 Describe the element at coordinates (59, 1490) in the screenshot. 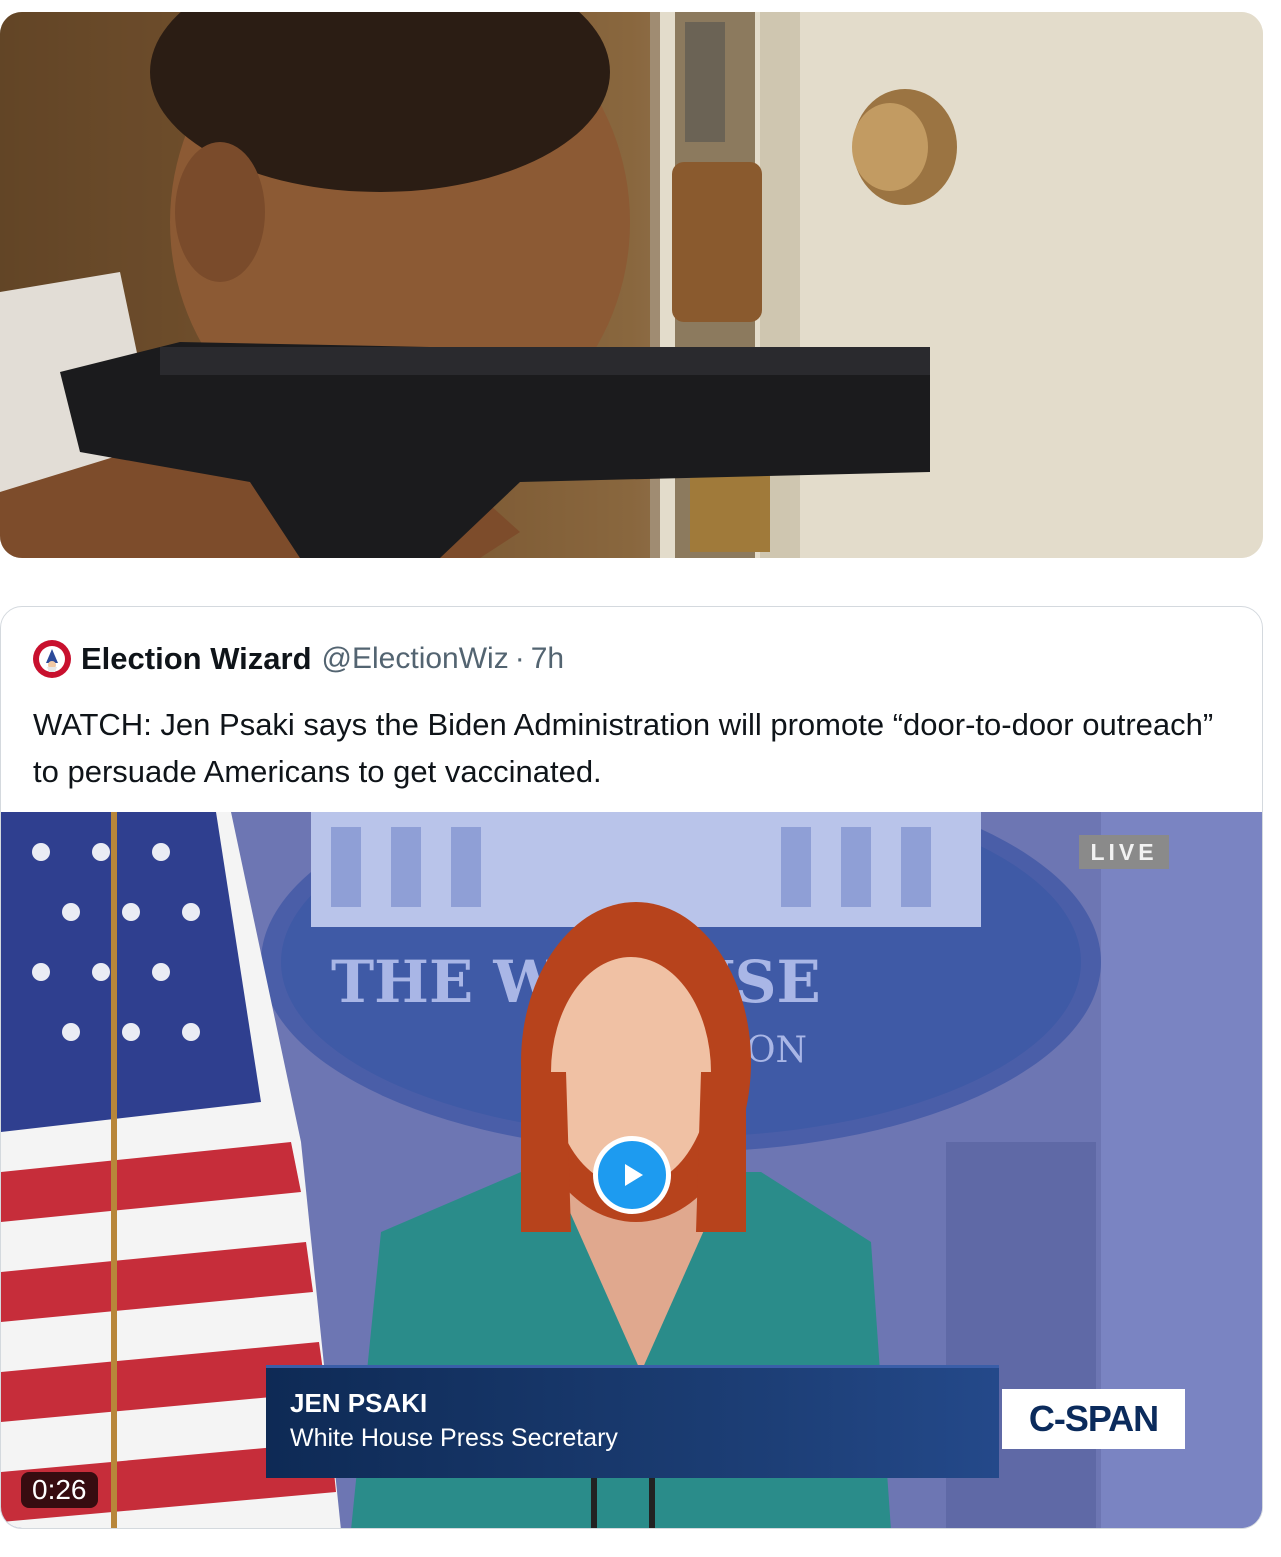

I see `video-duration: 0:26` at that location.